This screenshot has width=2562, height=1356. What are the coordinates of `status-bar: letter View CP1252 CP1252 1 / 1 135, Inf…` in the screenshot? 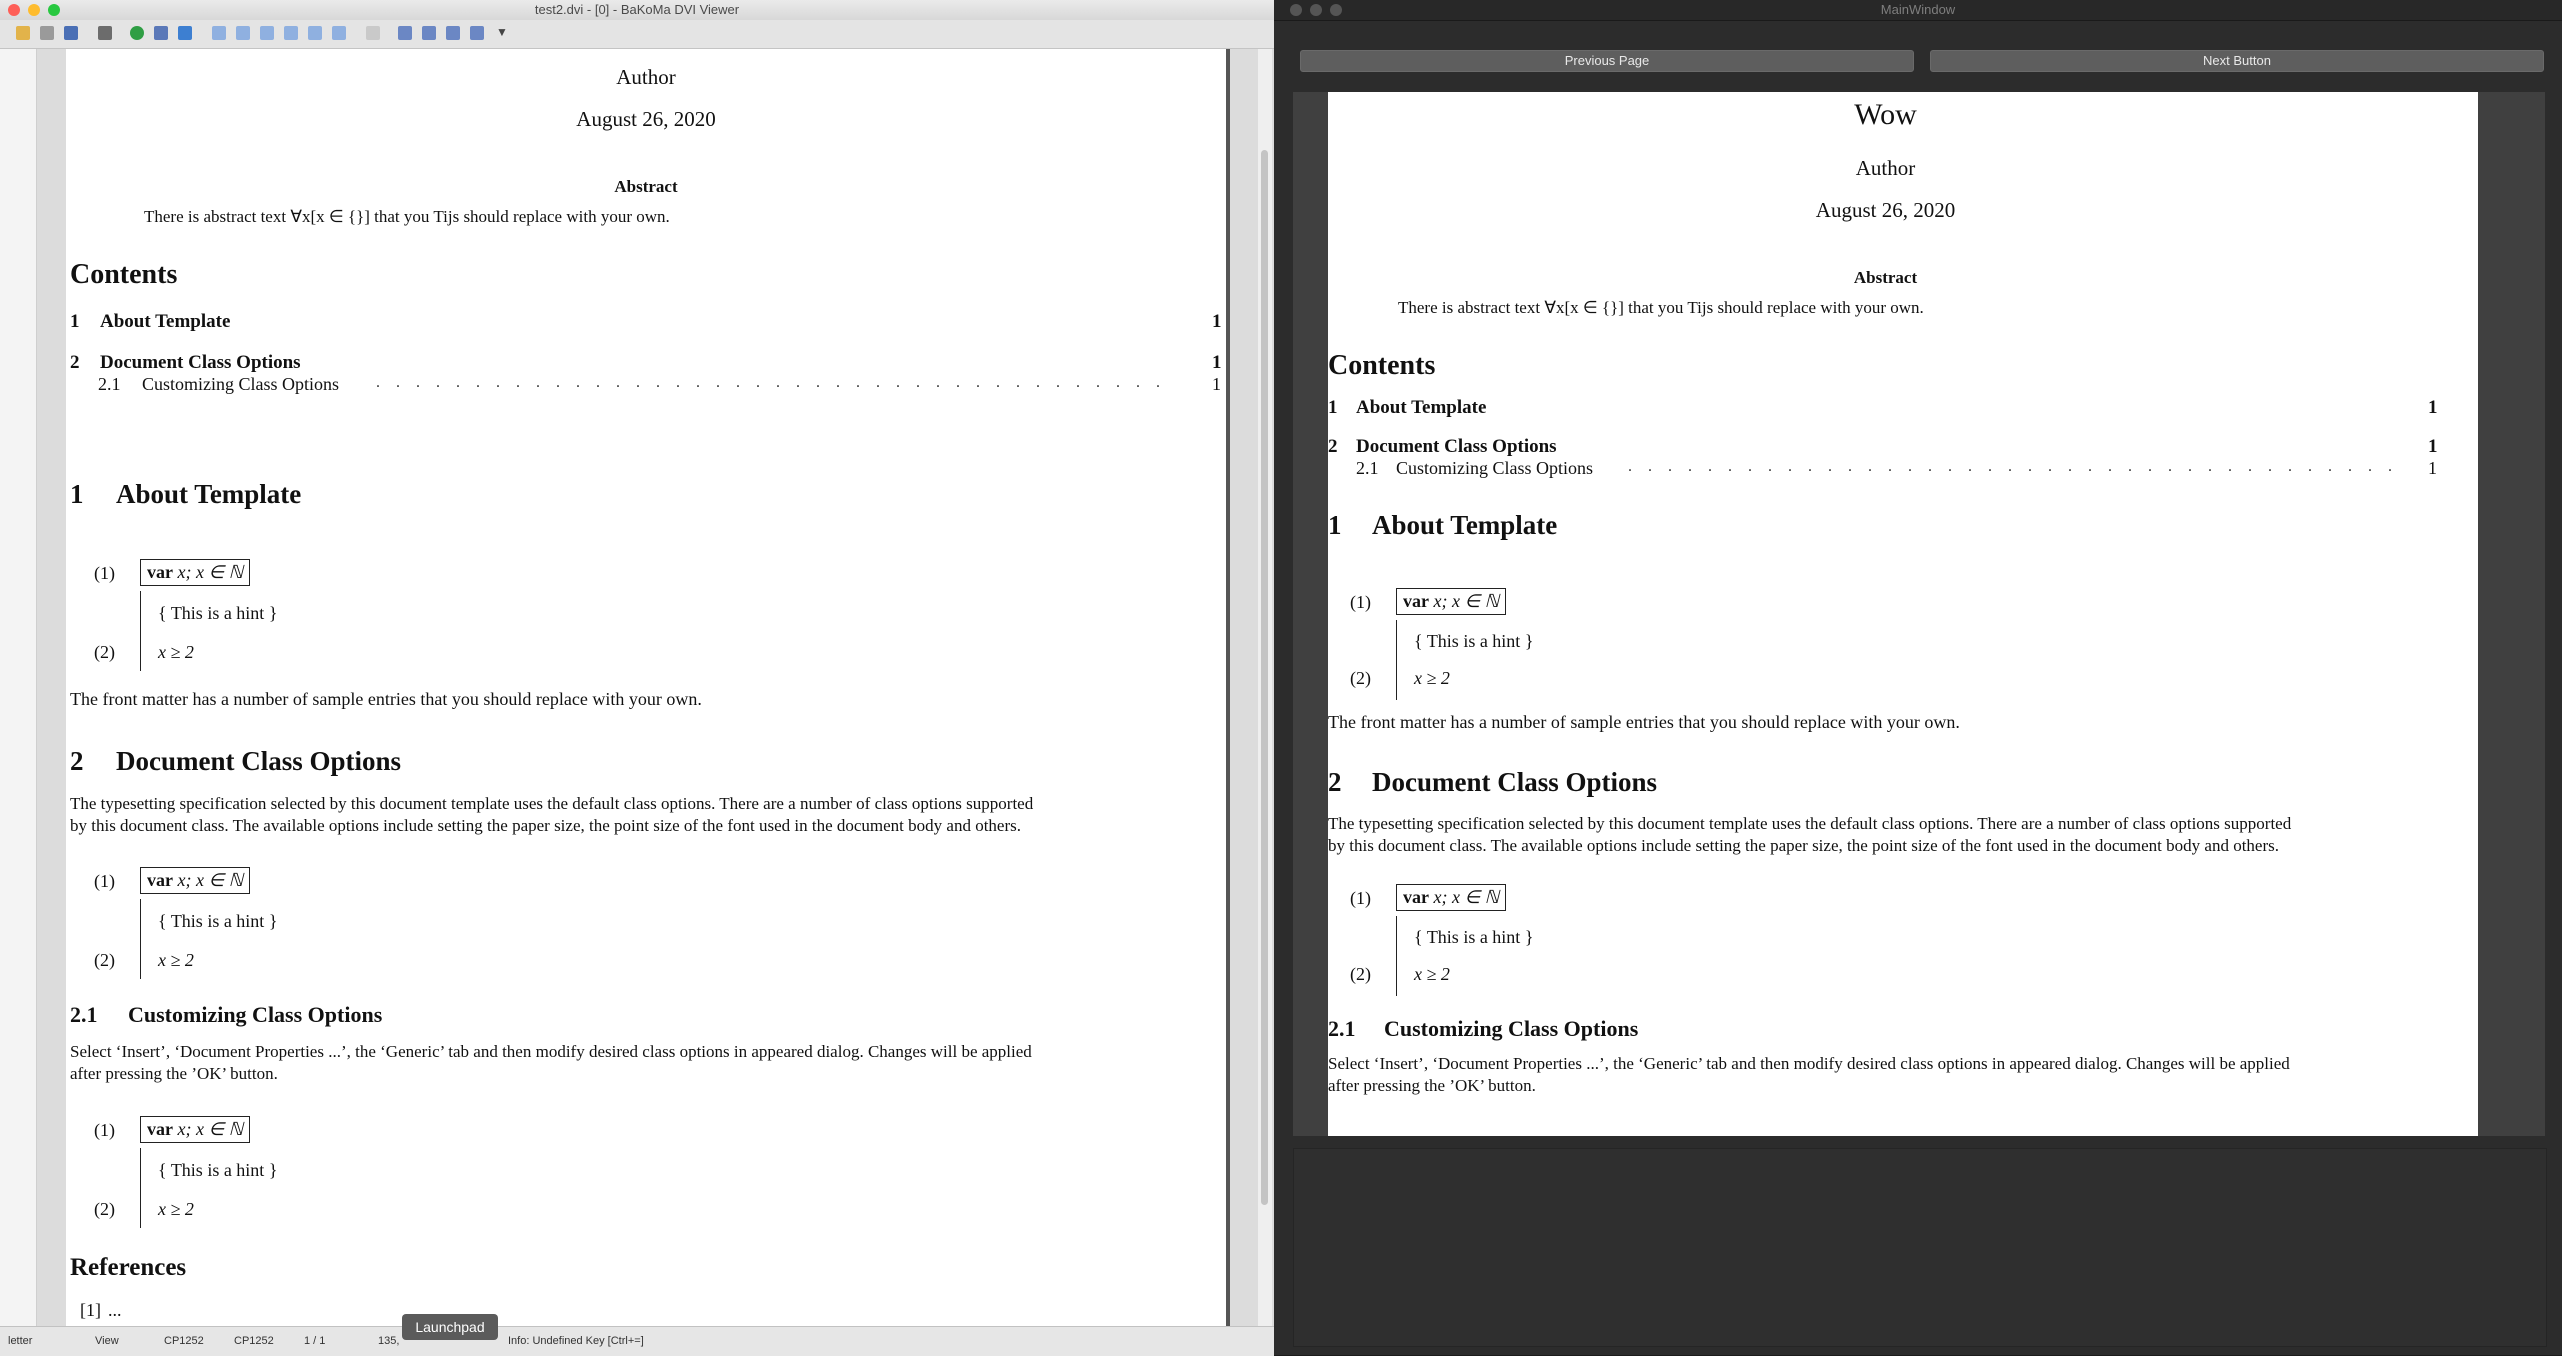 It's located at (637, 1341).